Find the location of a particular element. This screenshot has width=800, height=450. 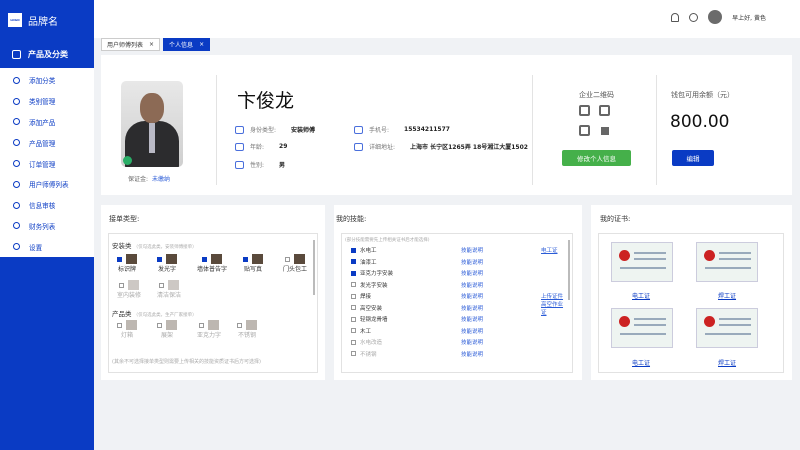

user-icon is located at coordinates (16, 80).